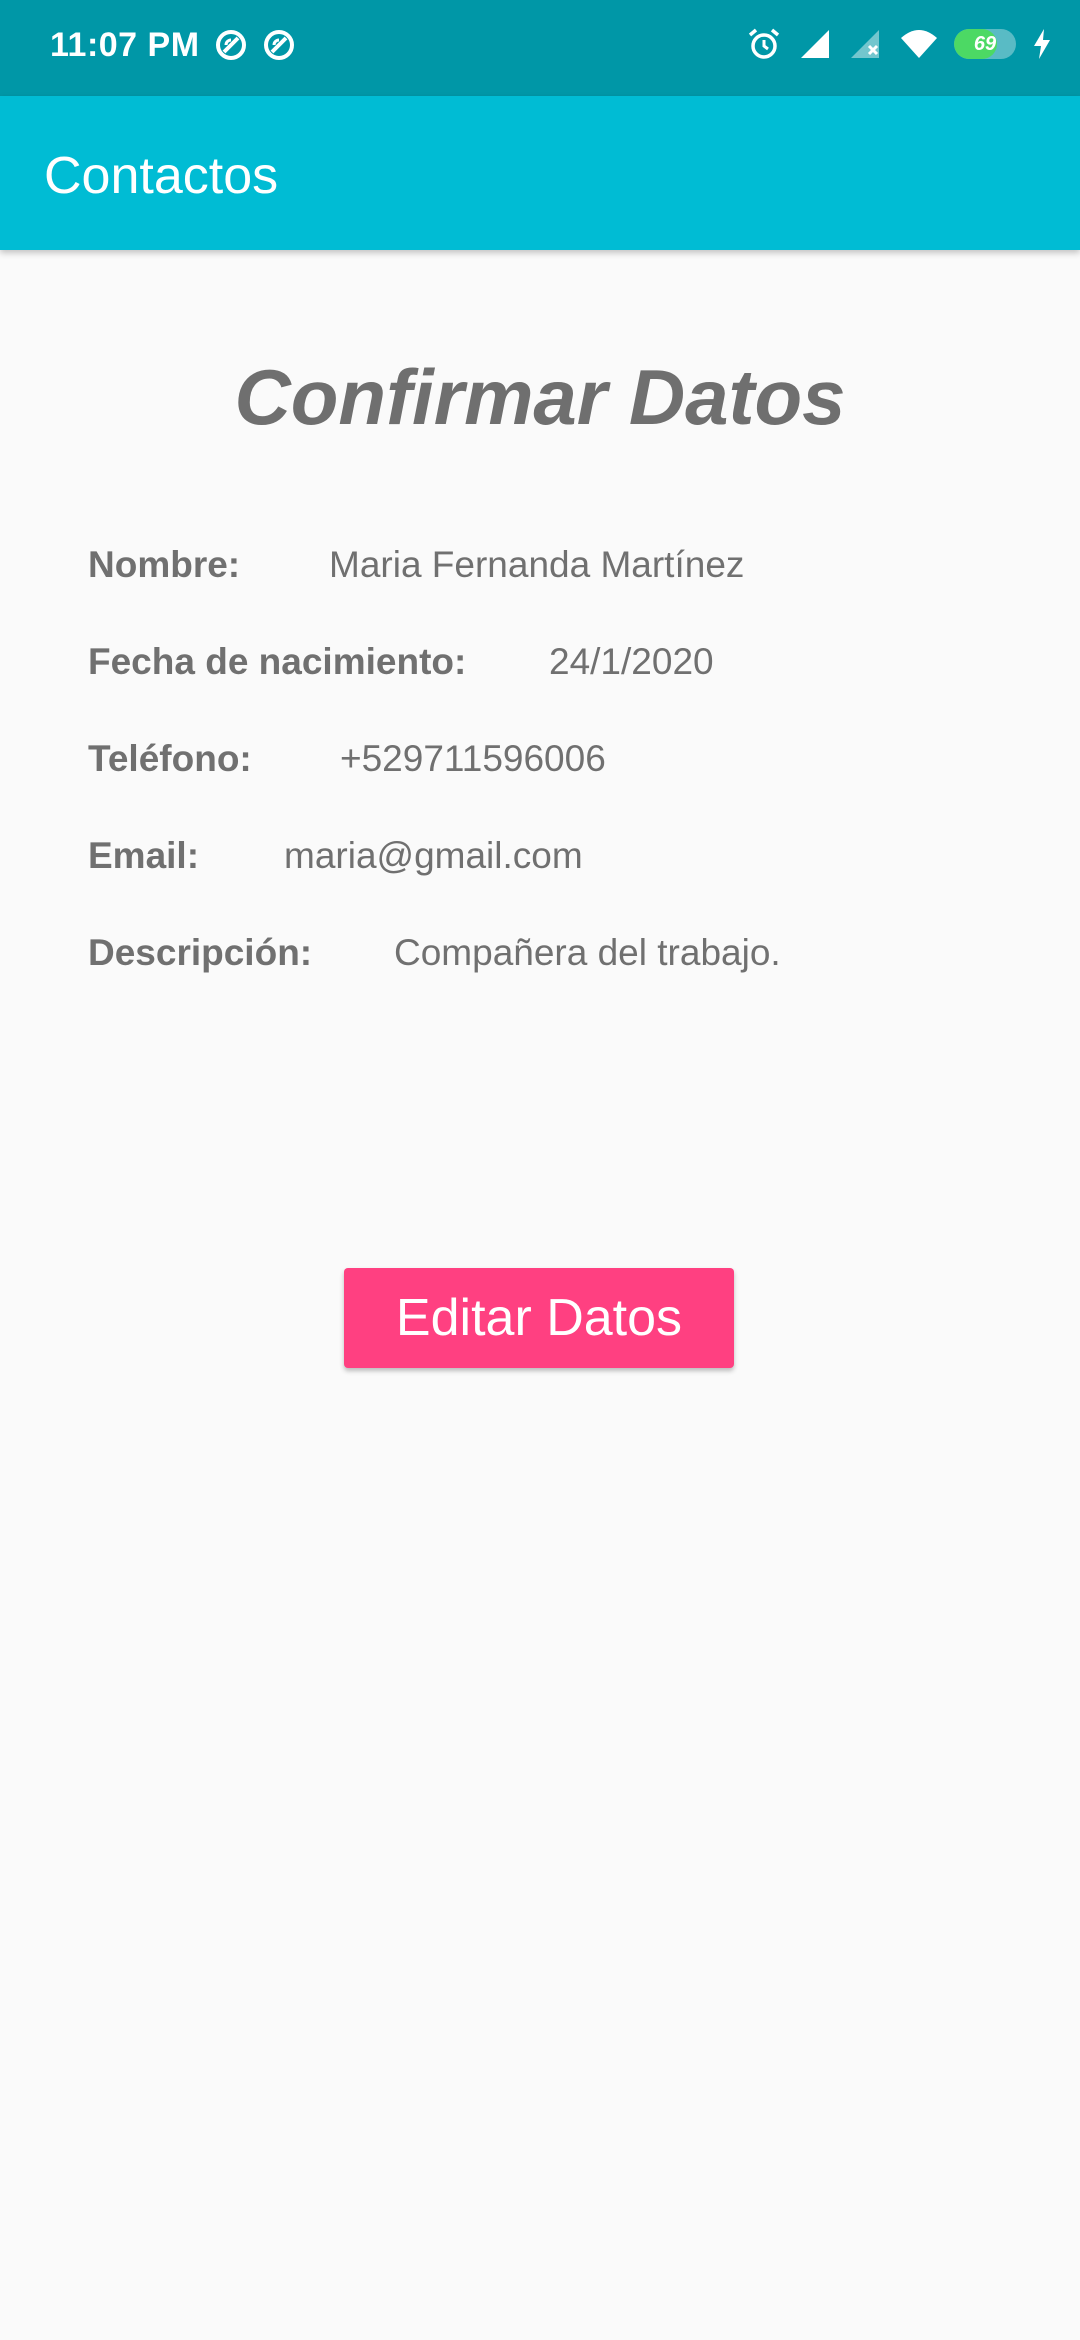 The height and width of the screenshot is (2340, 1080). What do you see at coordinates (255, 45) in the screenshot?
I see `status-notification-icons` at bounding box center [255, 45].